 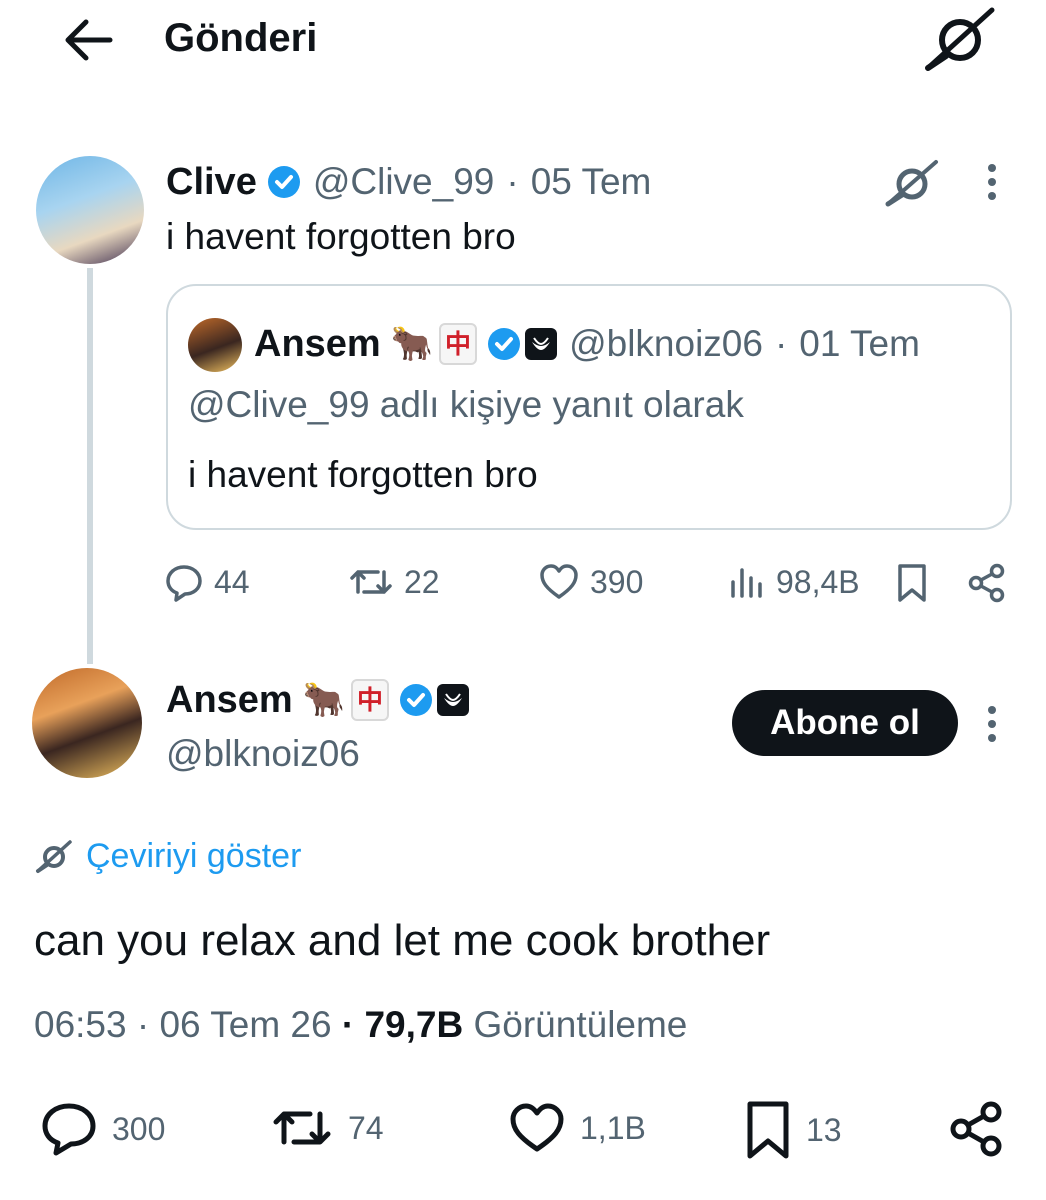 I want to click on reply-button: 44, so click(x=207, y=582).